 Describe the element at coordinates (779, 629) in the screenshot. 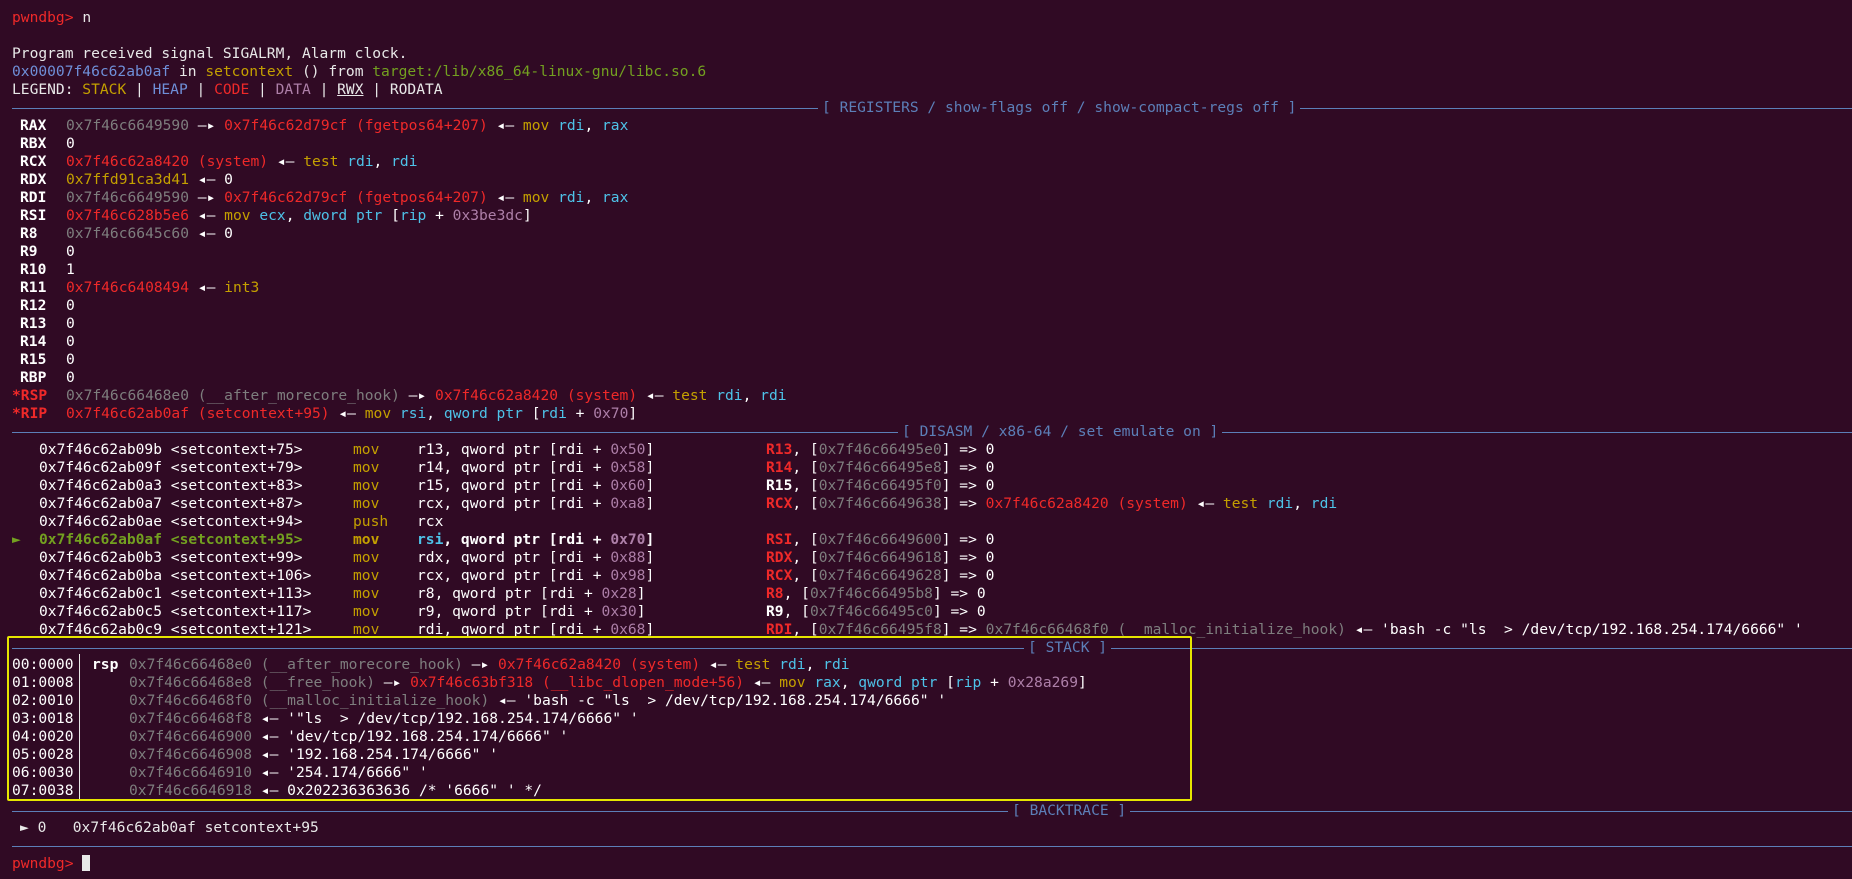

I see `emulation-result: RDI` at that location.